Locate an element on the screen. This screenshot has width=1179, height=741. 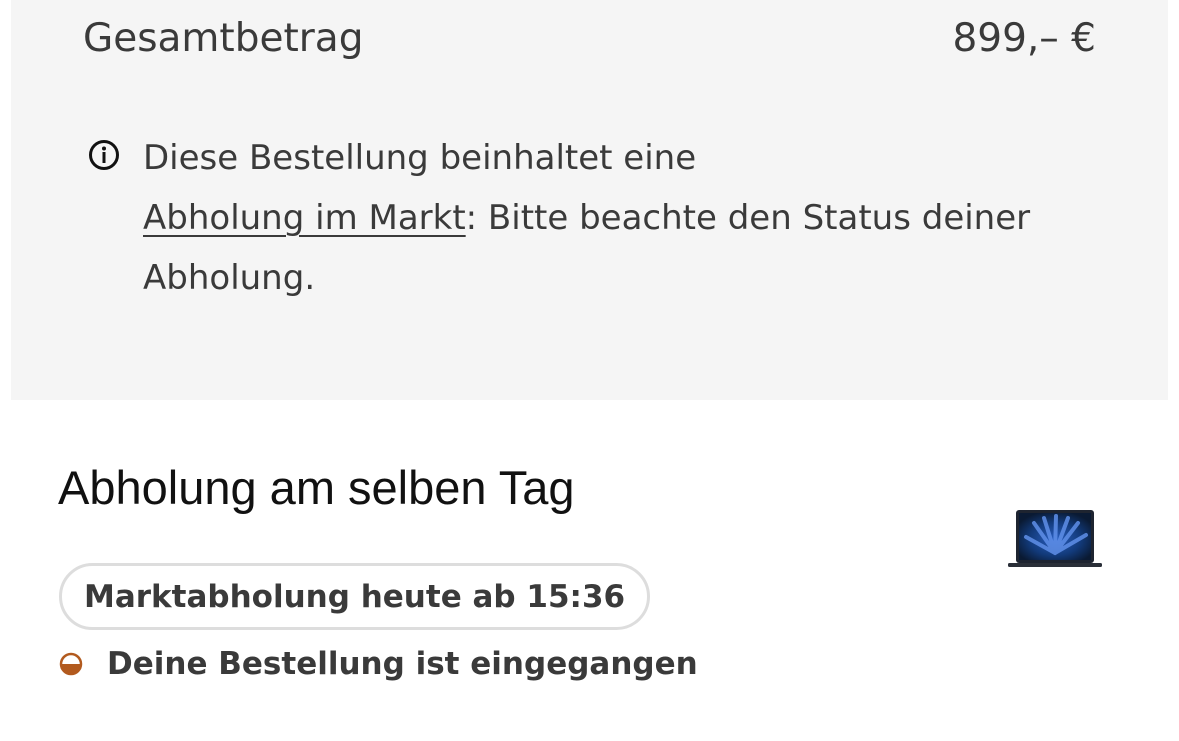
status-text: Deine Bestellung ist eingegangen is located at coordinates (402, 664).